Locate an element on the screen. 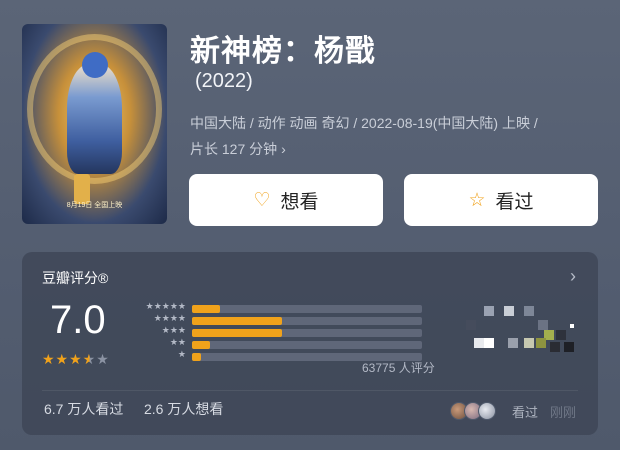 The height and width of the screenshot is (450, 620). movie-title: 新神榜：杨戬 is located at coordinates (283, 51).